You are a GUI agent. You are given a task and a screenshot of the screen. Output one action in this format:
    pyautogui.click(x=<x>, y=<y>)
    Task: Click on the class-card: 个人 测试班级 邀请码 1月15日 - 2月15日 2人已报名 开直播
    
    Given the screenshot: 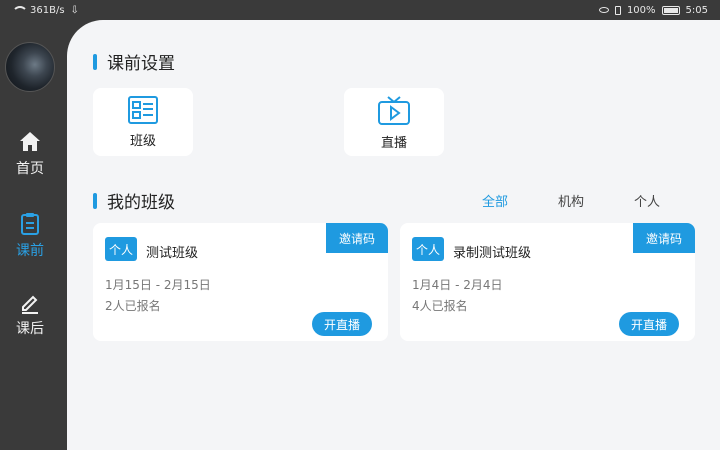 What is the action you would take?
    pyautogui.click(x=240, y=282)
    